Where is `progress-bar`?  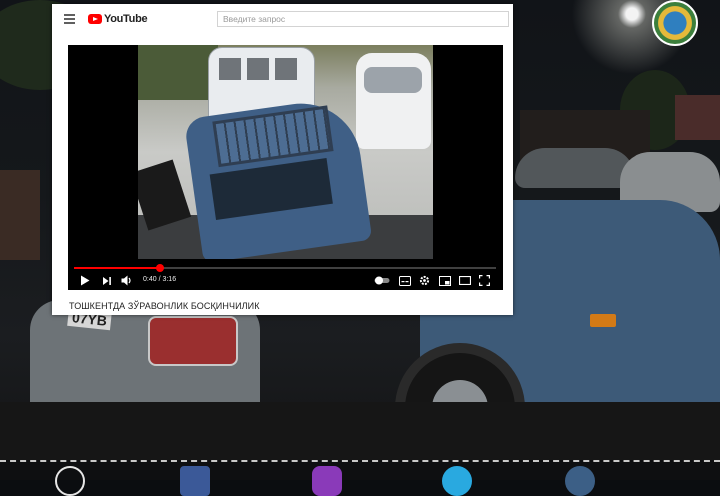 progress-bar is located at coordinates (285, 268).